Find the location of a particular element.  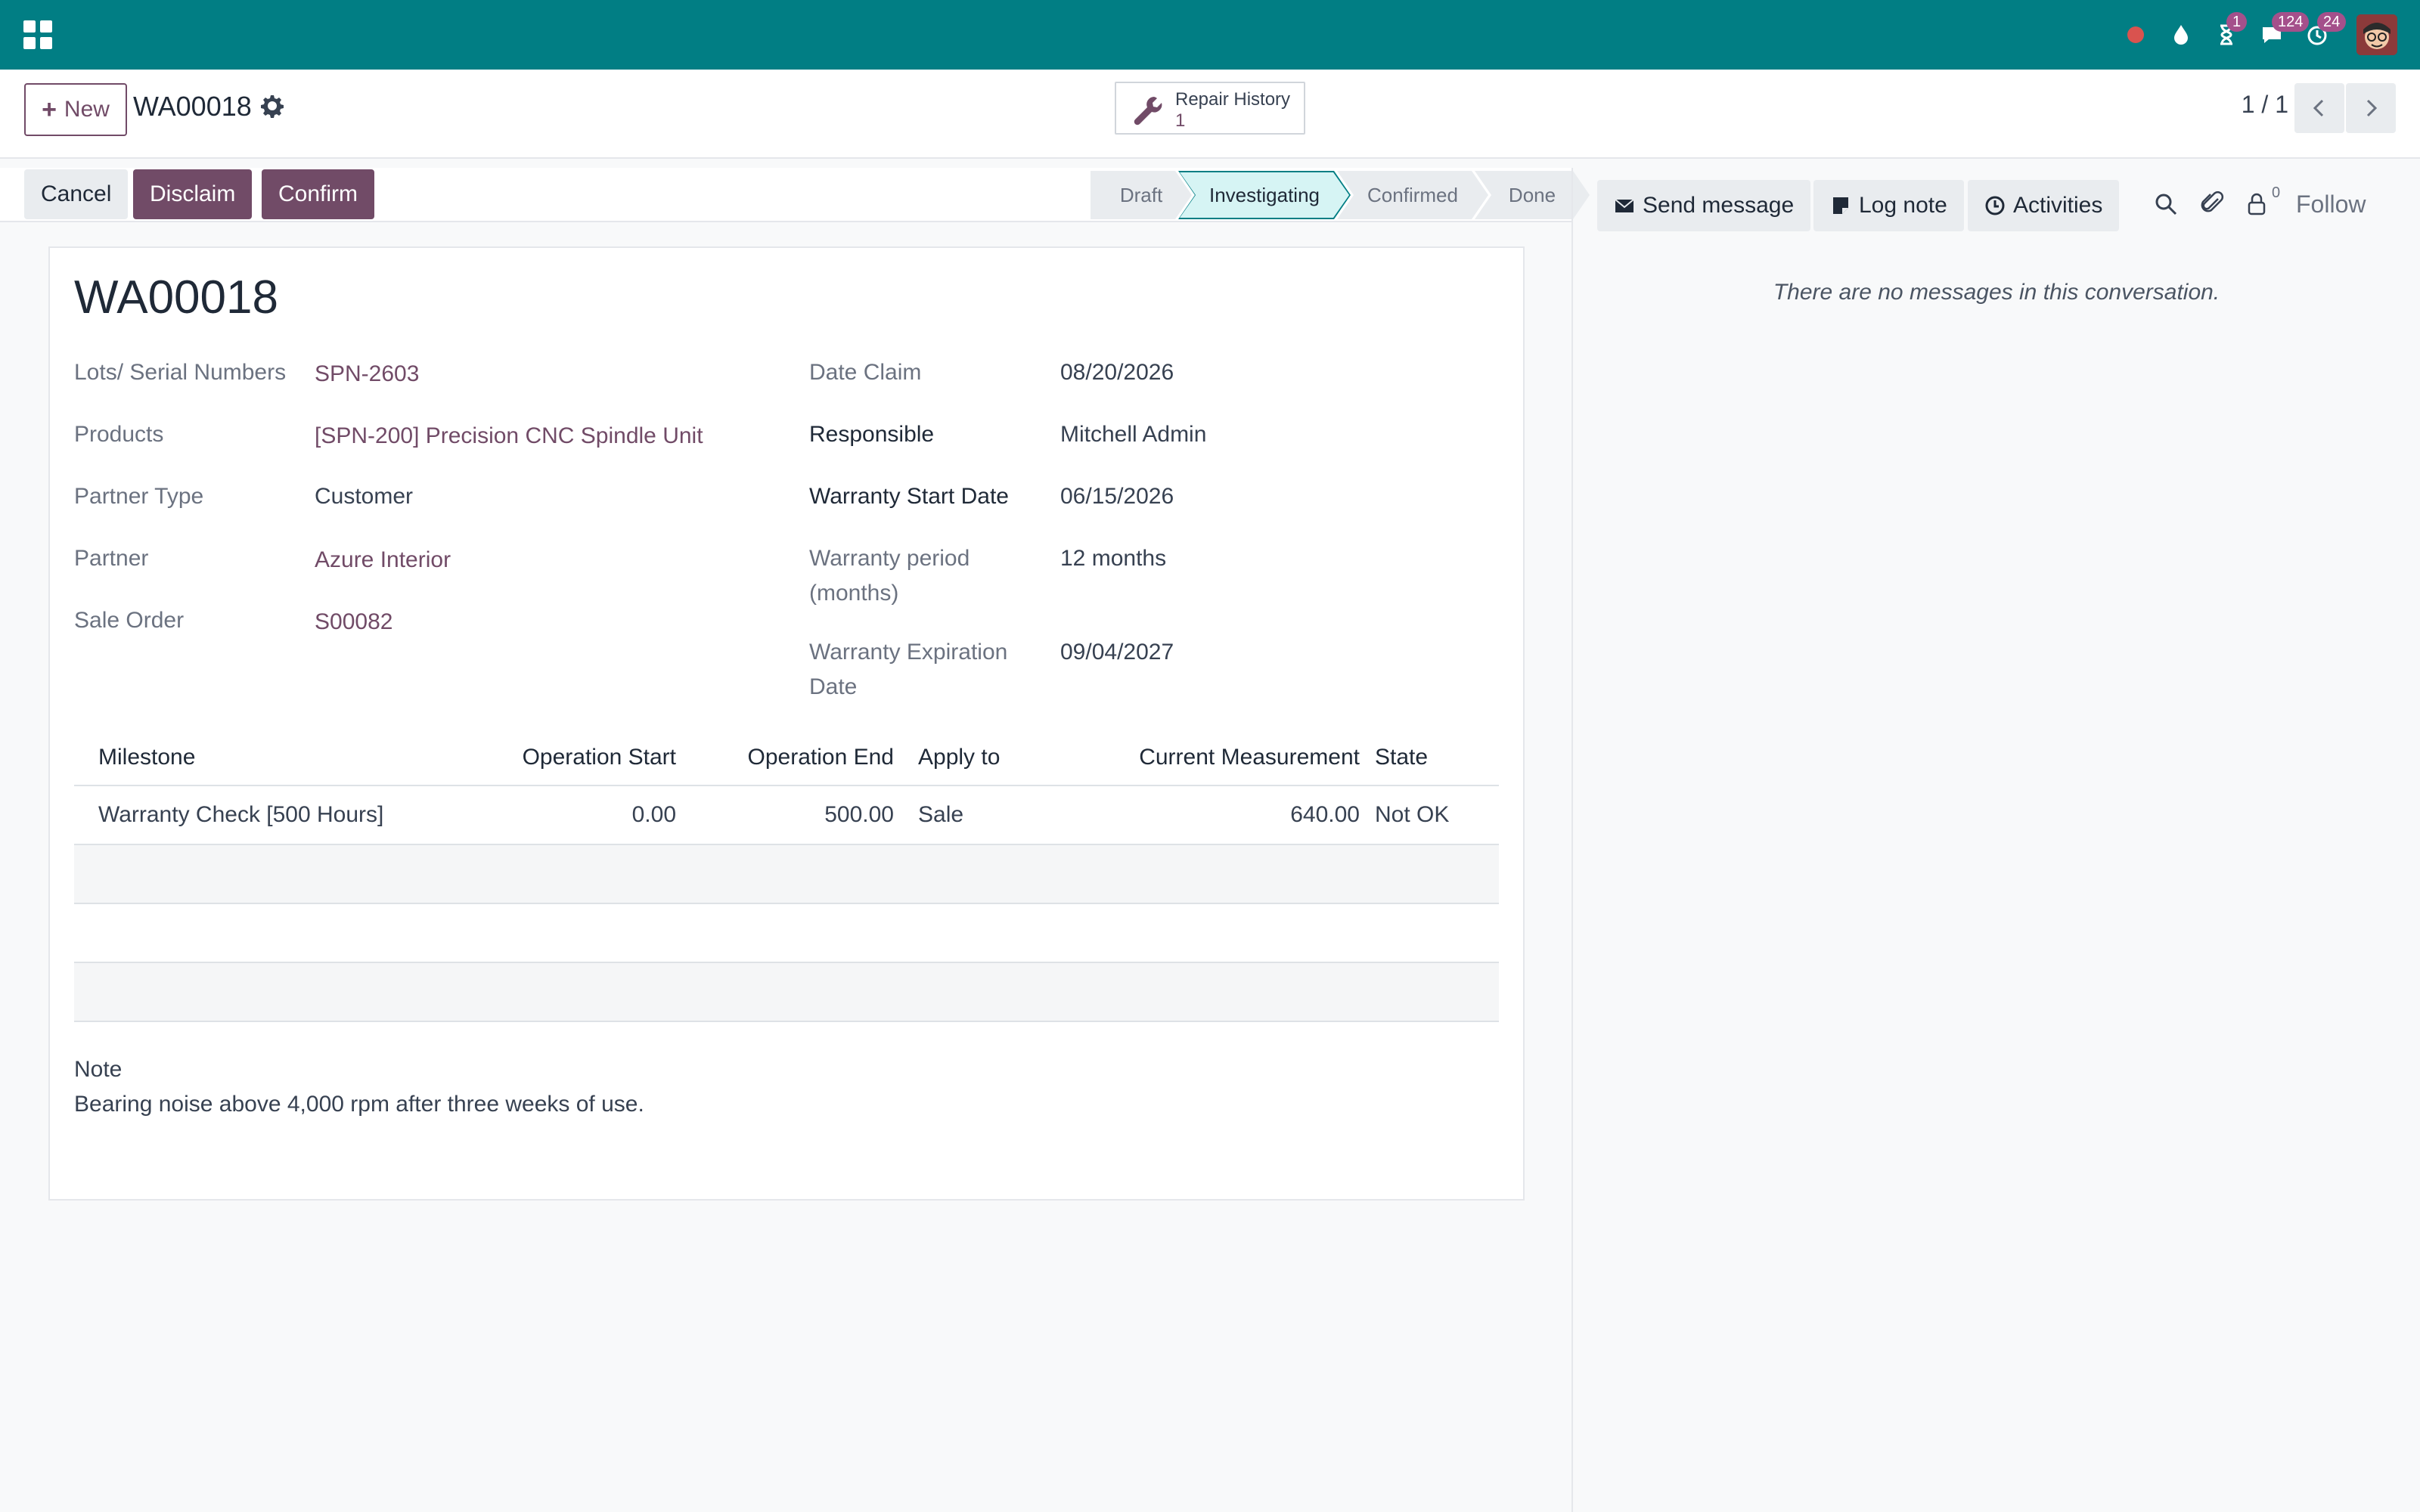

log-note-button: Log note is located at coordinates (1888, 205).